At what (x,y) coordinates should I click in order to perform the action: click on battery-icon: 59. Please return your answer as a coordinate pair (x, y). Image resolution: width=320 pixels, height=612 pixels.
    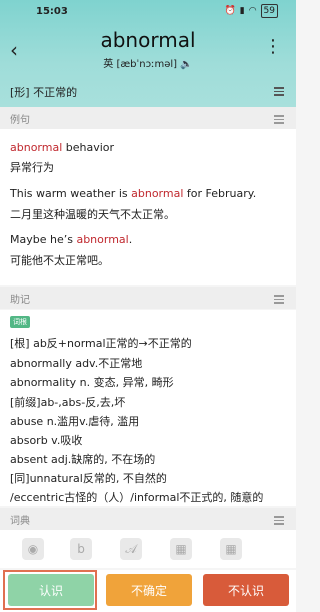
    Looking at the image, I should click on (269, 11).